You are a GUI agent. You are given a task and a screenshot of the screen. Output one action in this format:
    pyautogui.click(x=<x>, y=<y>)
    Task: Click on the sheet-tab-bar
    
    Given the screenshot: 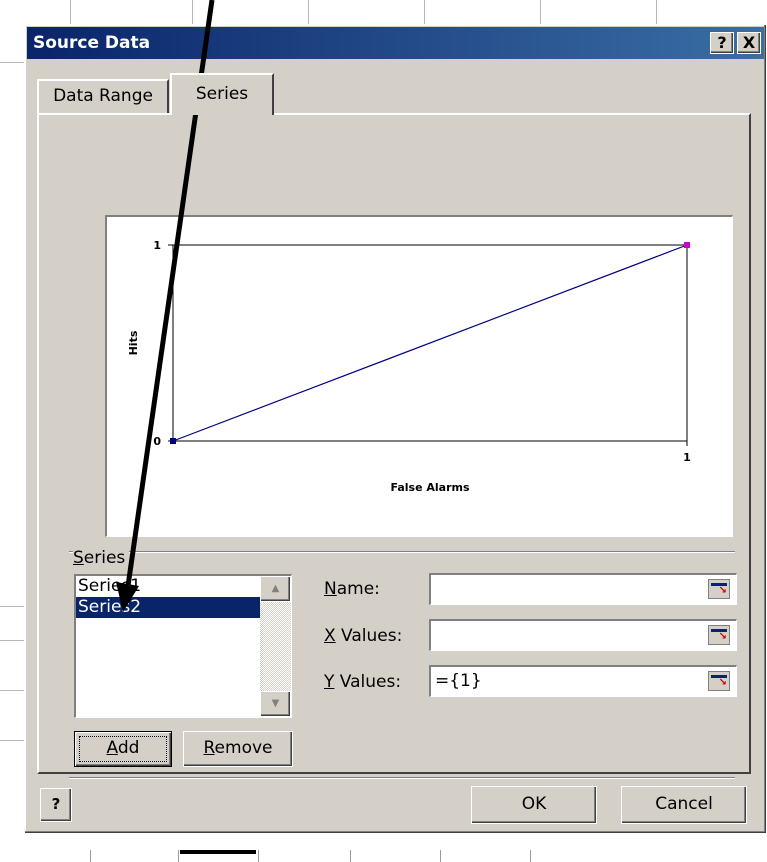 What is the action you would take?
    pyautogui.click(x=383, y=848)
    